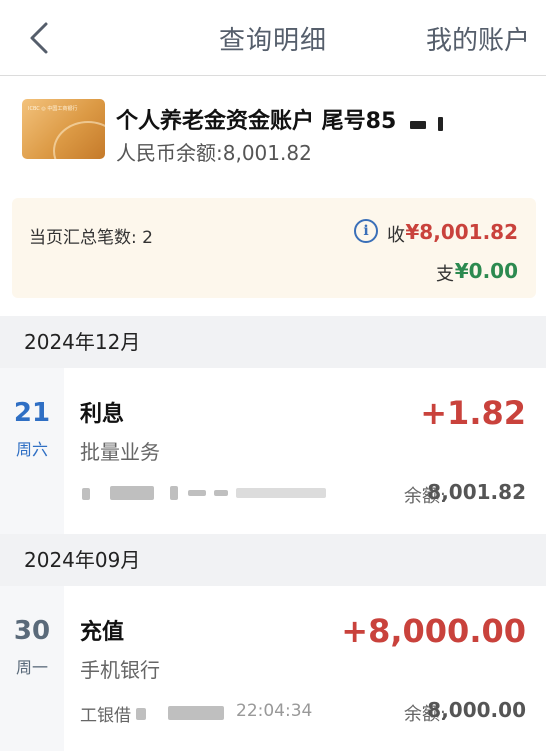  What do you see at coordinates (274, 711) in the screenshot?
I see `transaction-time: 22:04:34` at bounding box center [274, 711].